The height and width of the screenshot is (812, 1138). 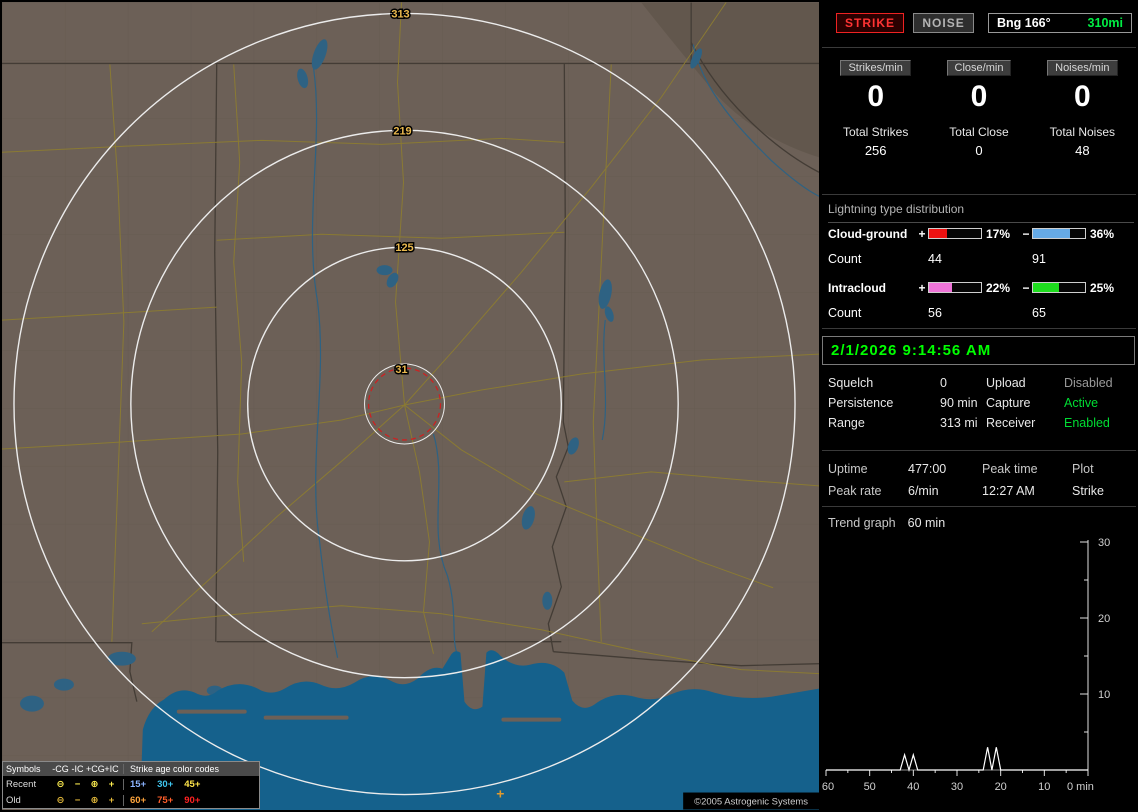 What do you see at coordinates (979, 68) in the screenshot?
I see `close-per-min-button: Close/min` at bounding box center [979, 68].